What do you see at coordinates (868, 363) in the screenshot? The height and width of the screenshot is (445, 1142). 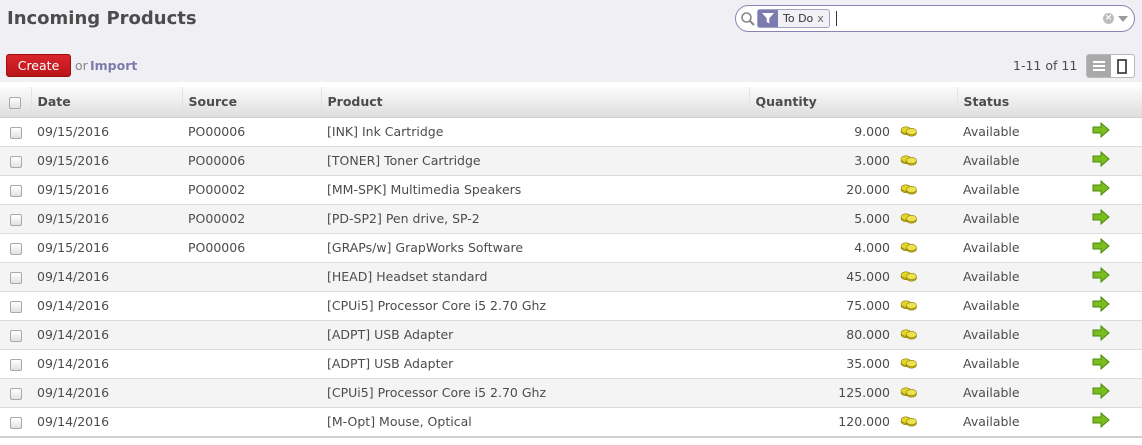 I see `cell-quantity: 35.000` at bounding box center [868, 363].